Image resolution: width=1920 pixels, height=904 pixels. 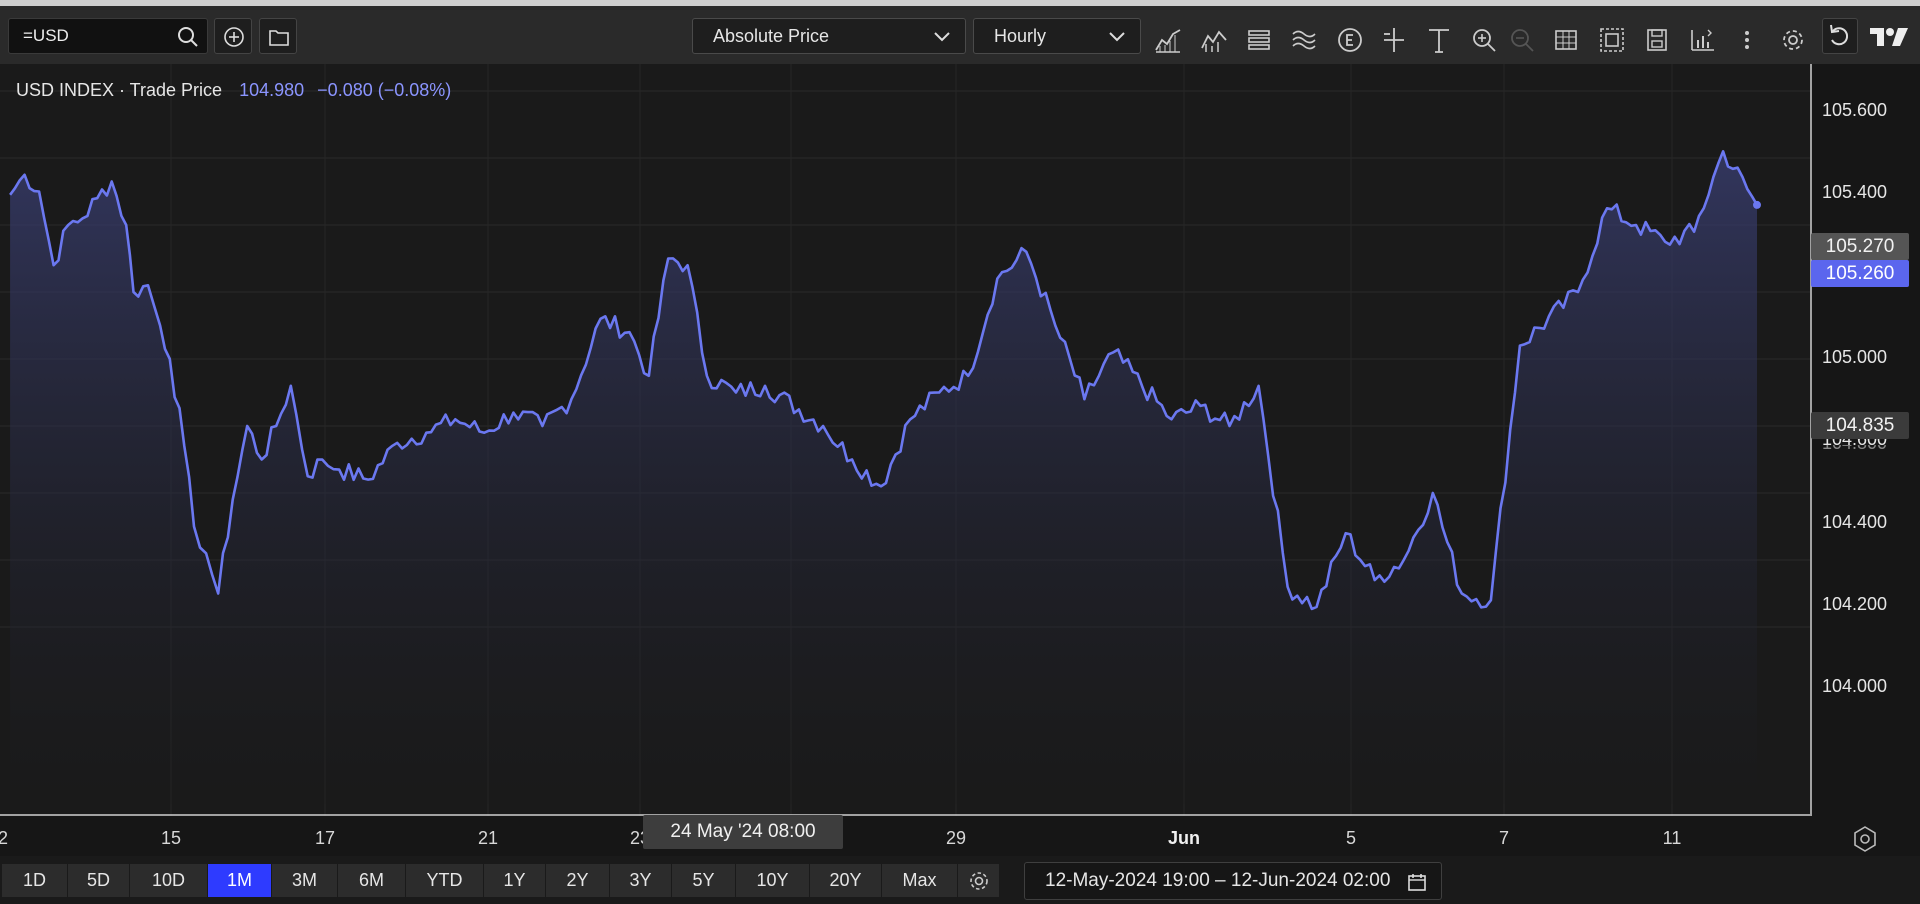 What do you see at coordinates (1522, 40) in the screenshot?
I see `zoom-out-icon` at bounding box center [1522, 40].